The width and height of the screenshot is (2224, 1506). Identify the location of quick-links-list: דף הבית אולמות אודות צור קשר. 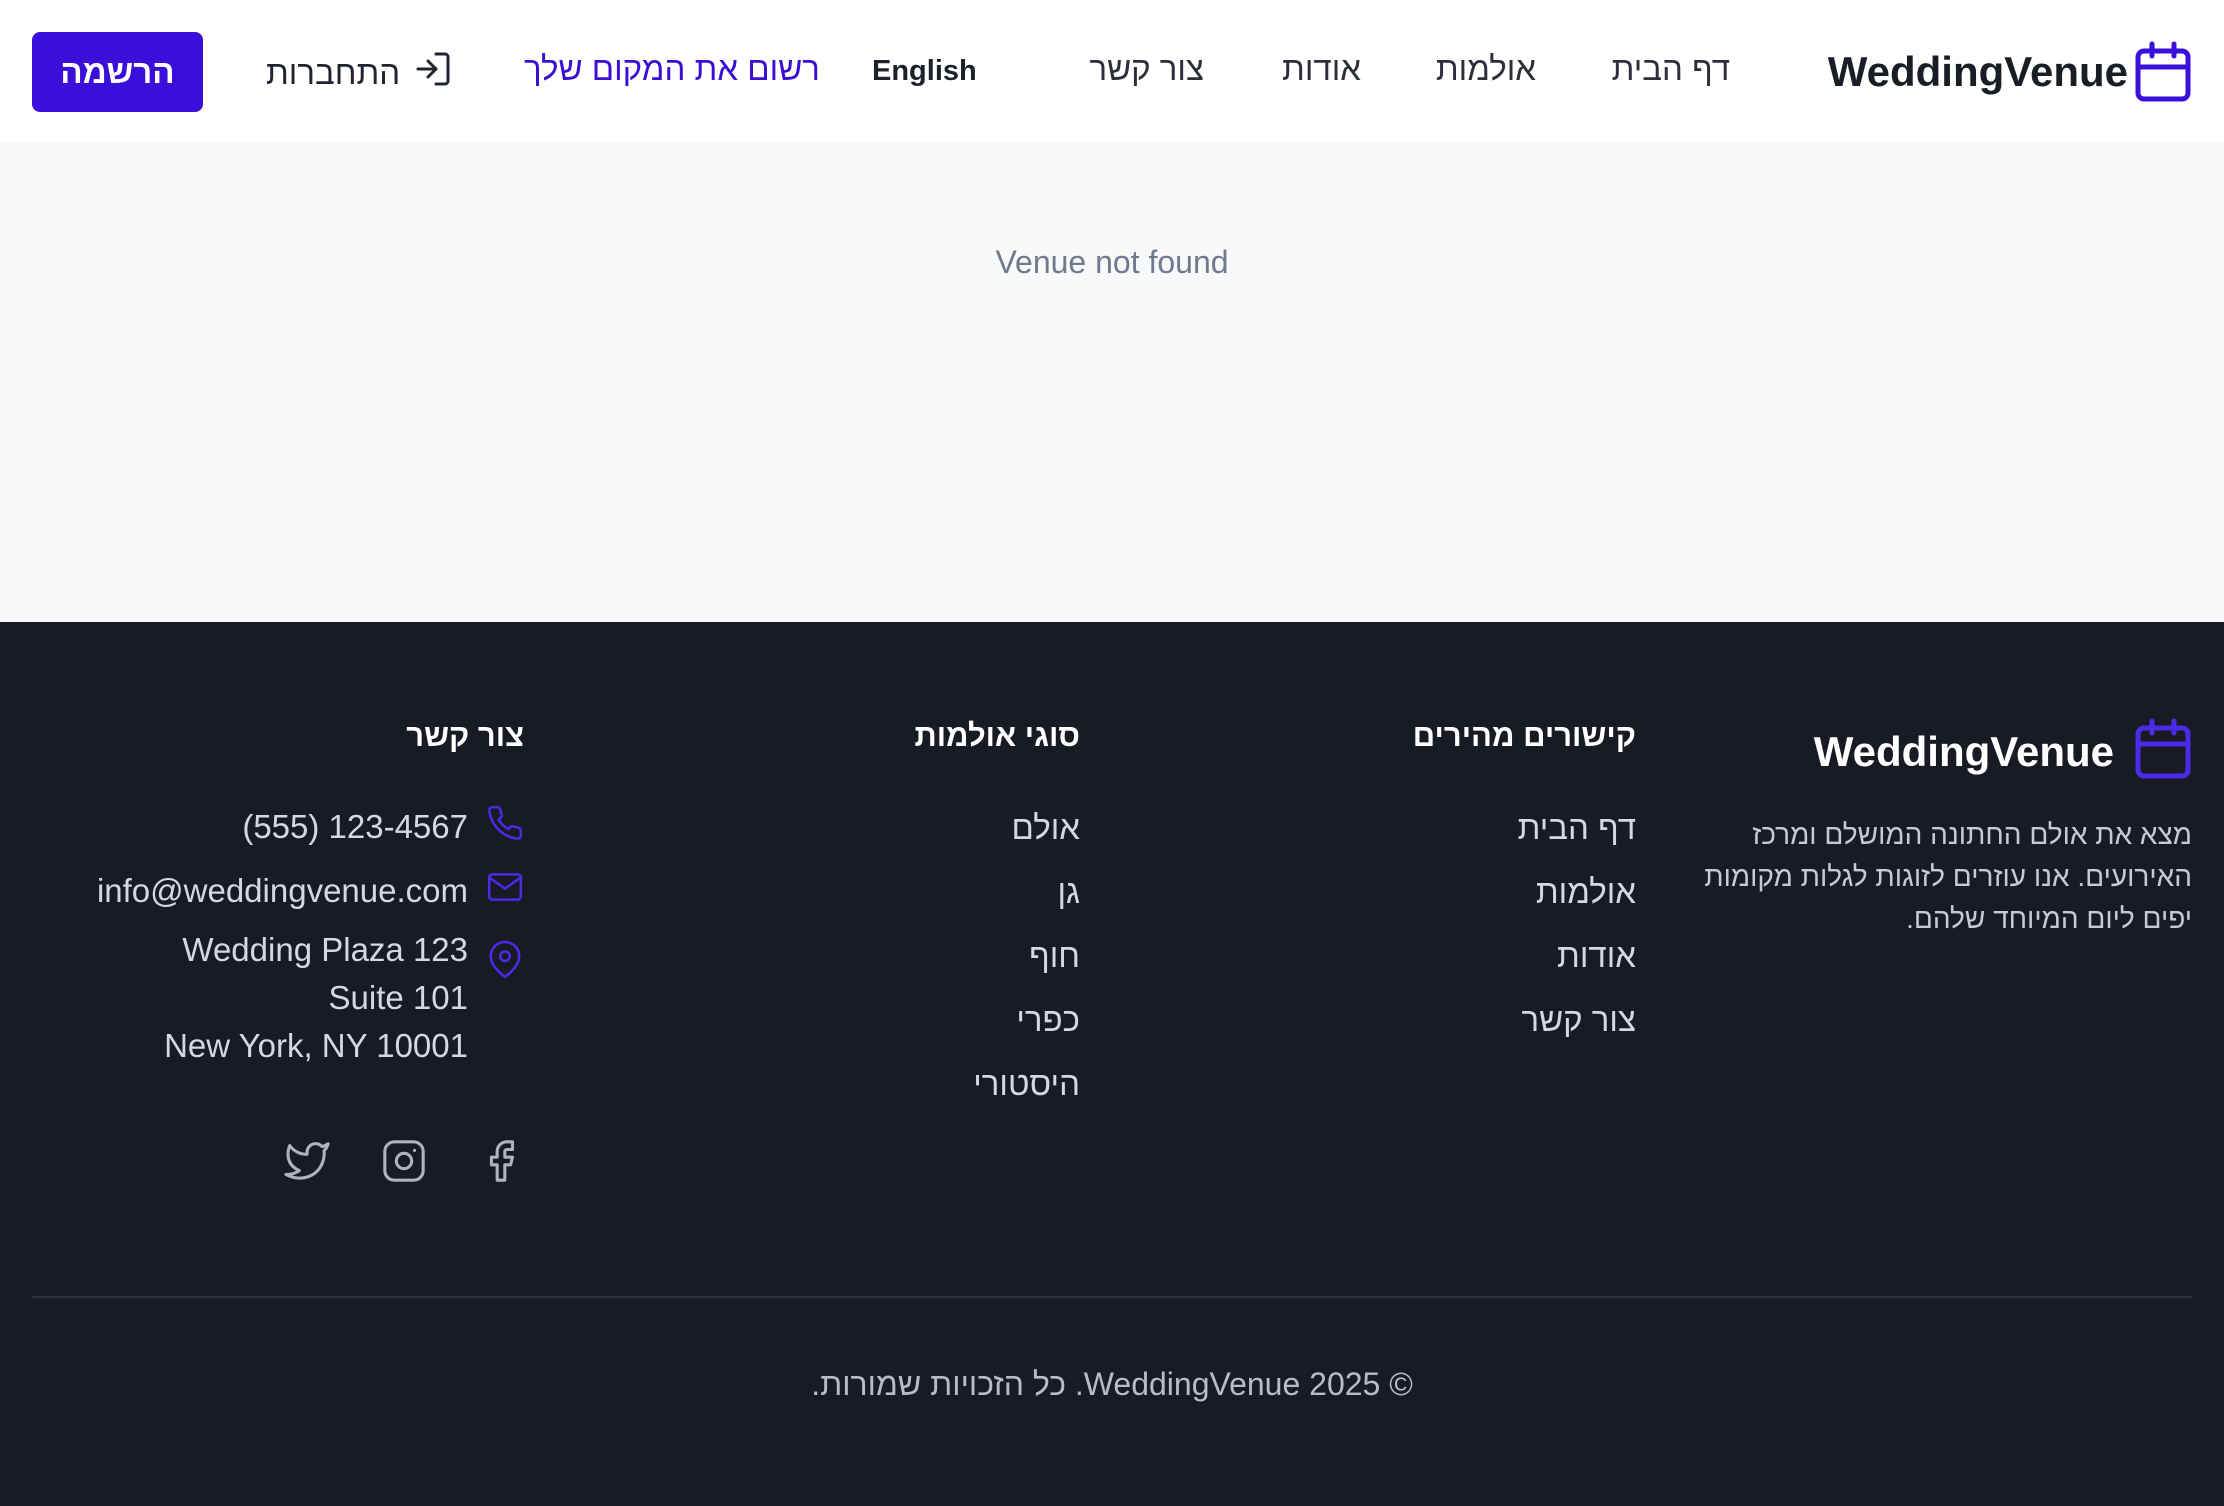
(1577, 924).